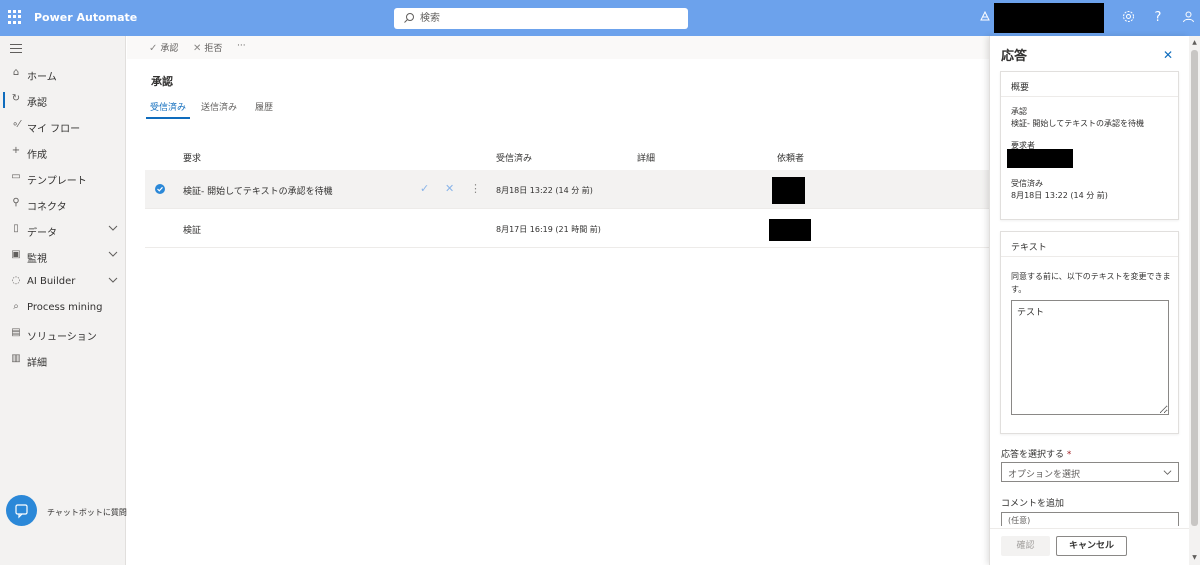 This screenshot has height=565, width=1200. What do you see at coordinates (1069, 455) in the screenshot?
I see `required-indicator: *` at bounding box center [1069, 455].